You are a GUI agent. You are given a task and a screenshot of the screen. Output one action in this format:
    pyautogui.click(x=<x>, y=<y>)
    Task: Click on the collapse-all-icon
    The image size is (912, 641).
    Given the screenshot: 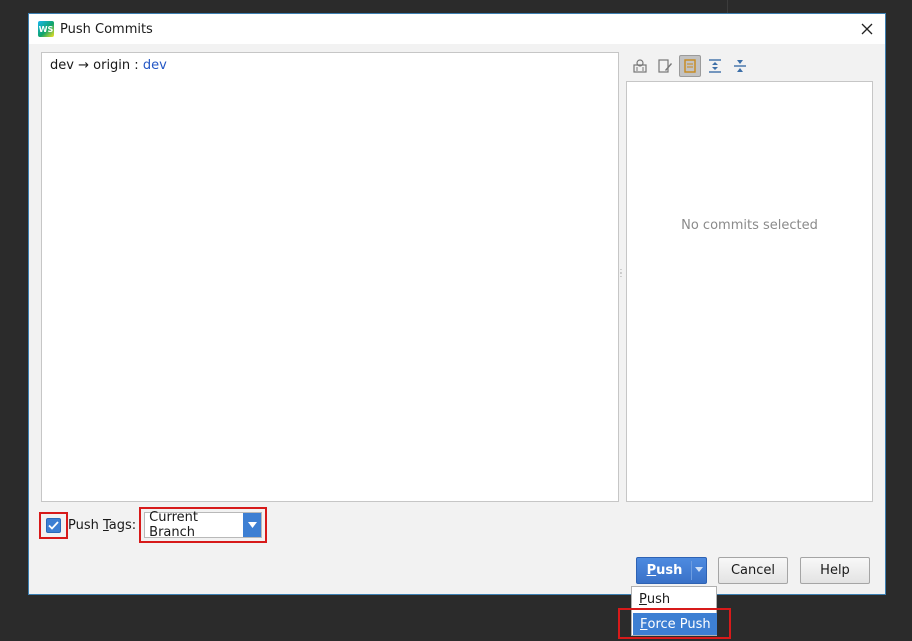 What is the action you would take?
    pyautogui.click(x=740, y=66)
    